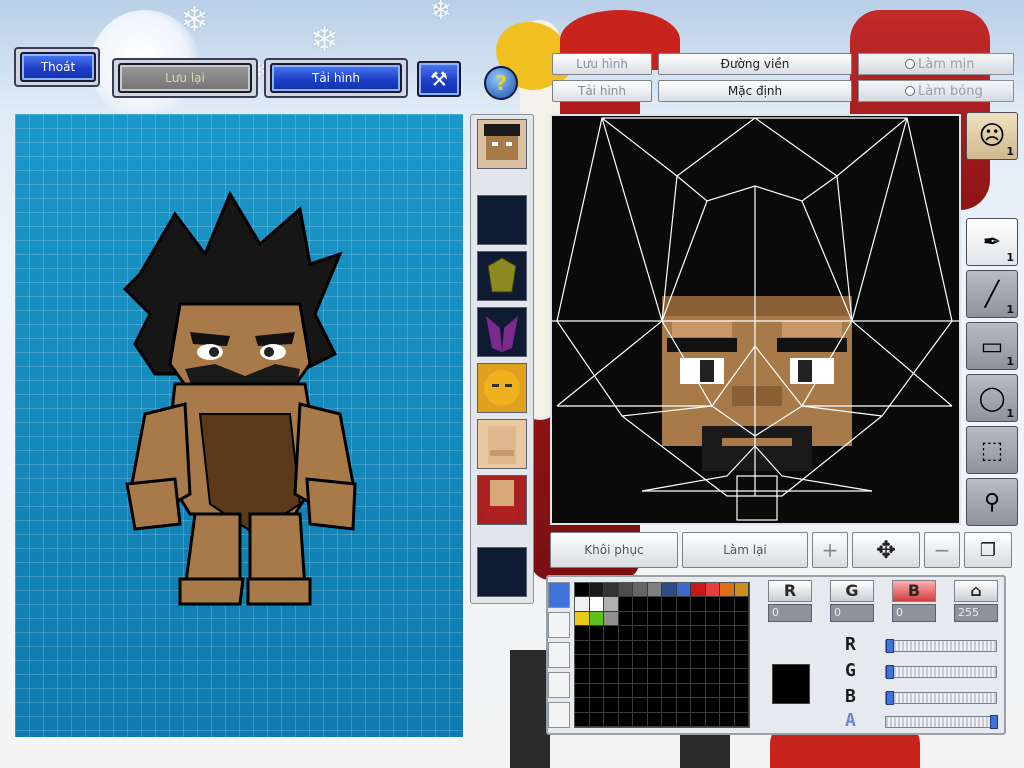  I want to click on gloss-radio: Làm bóng, so click(936, 91).